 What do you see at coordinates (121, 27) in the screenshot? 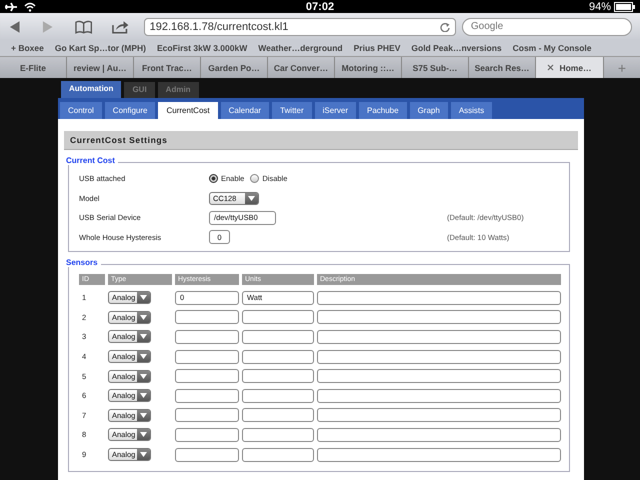
I see `share-icon` at bounding box center [121, 27].